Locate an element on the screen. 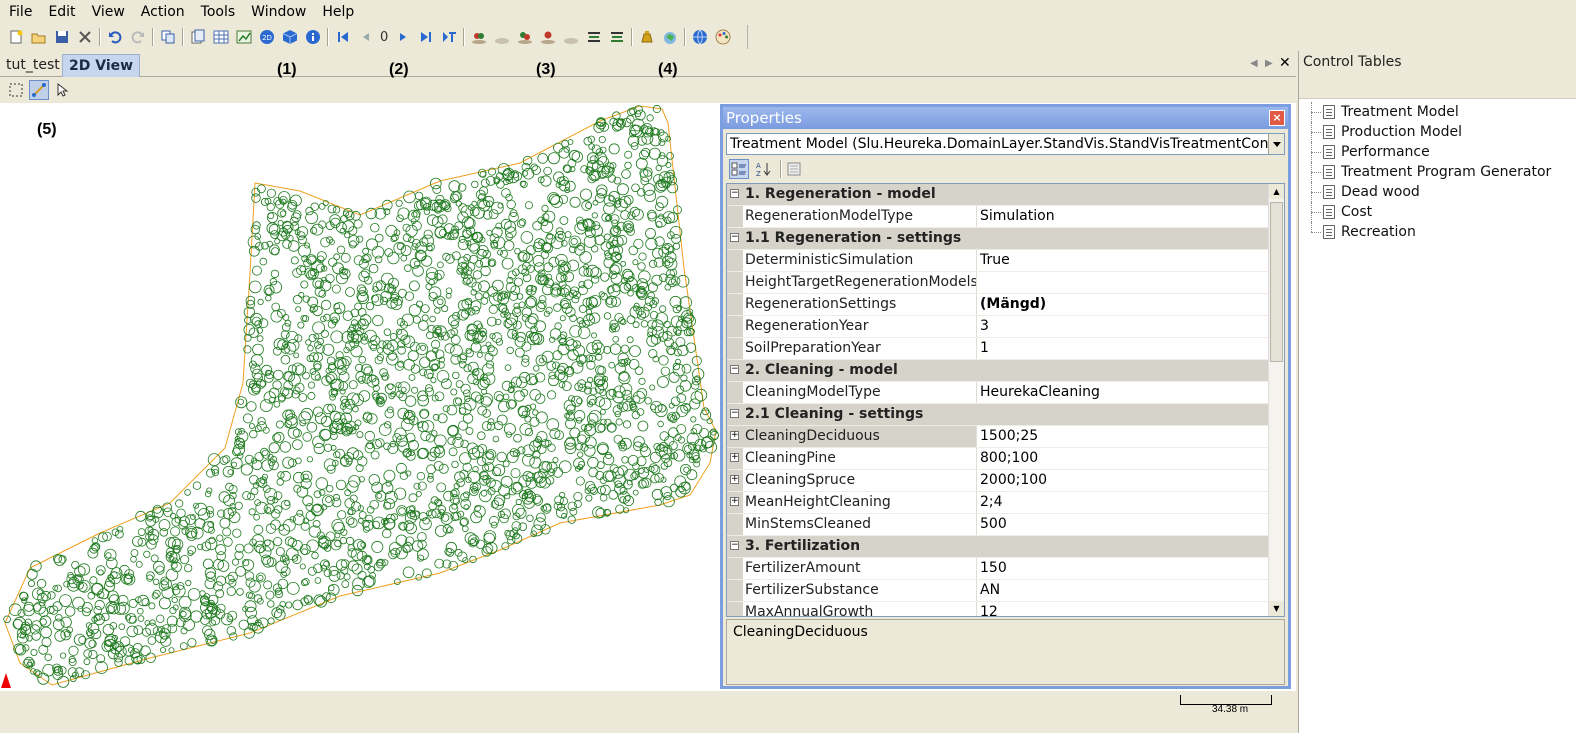 The height and width of the screenshot is (733, 1576). prev-icon is located at coordinates (366, 37).